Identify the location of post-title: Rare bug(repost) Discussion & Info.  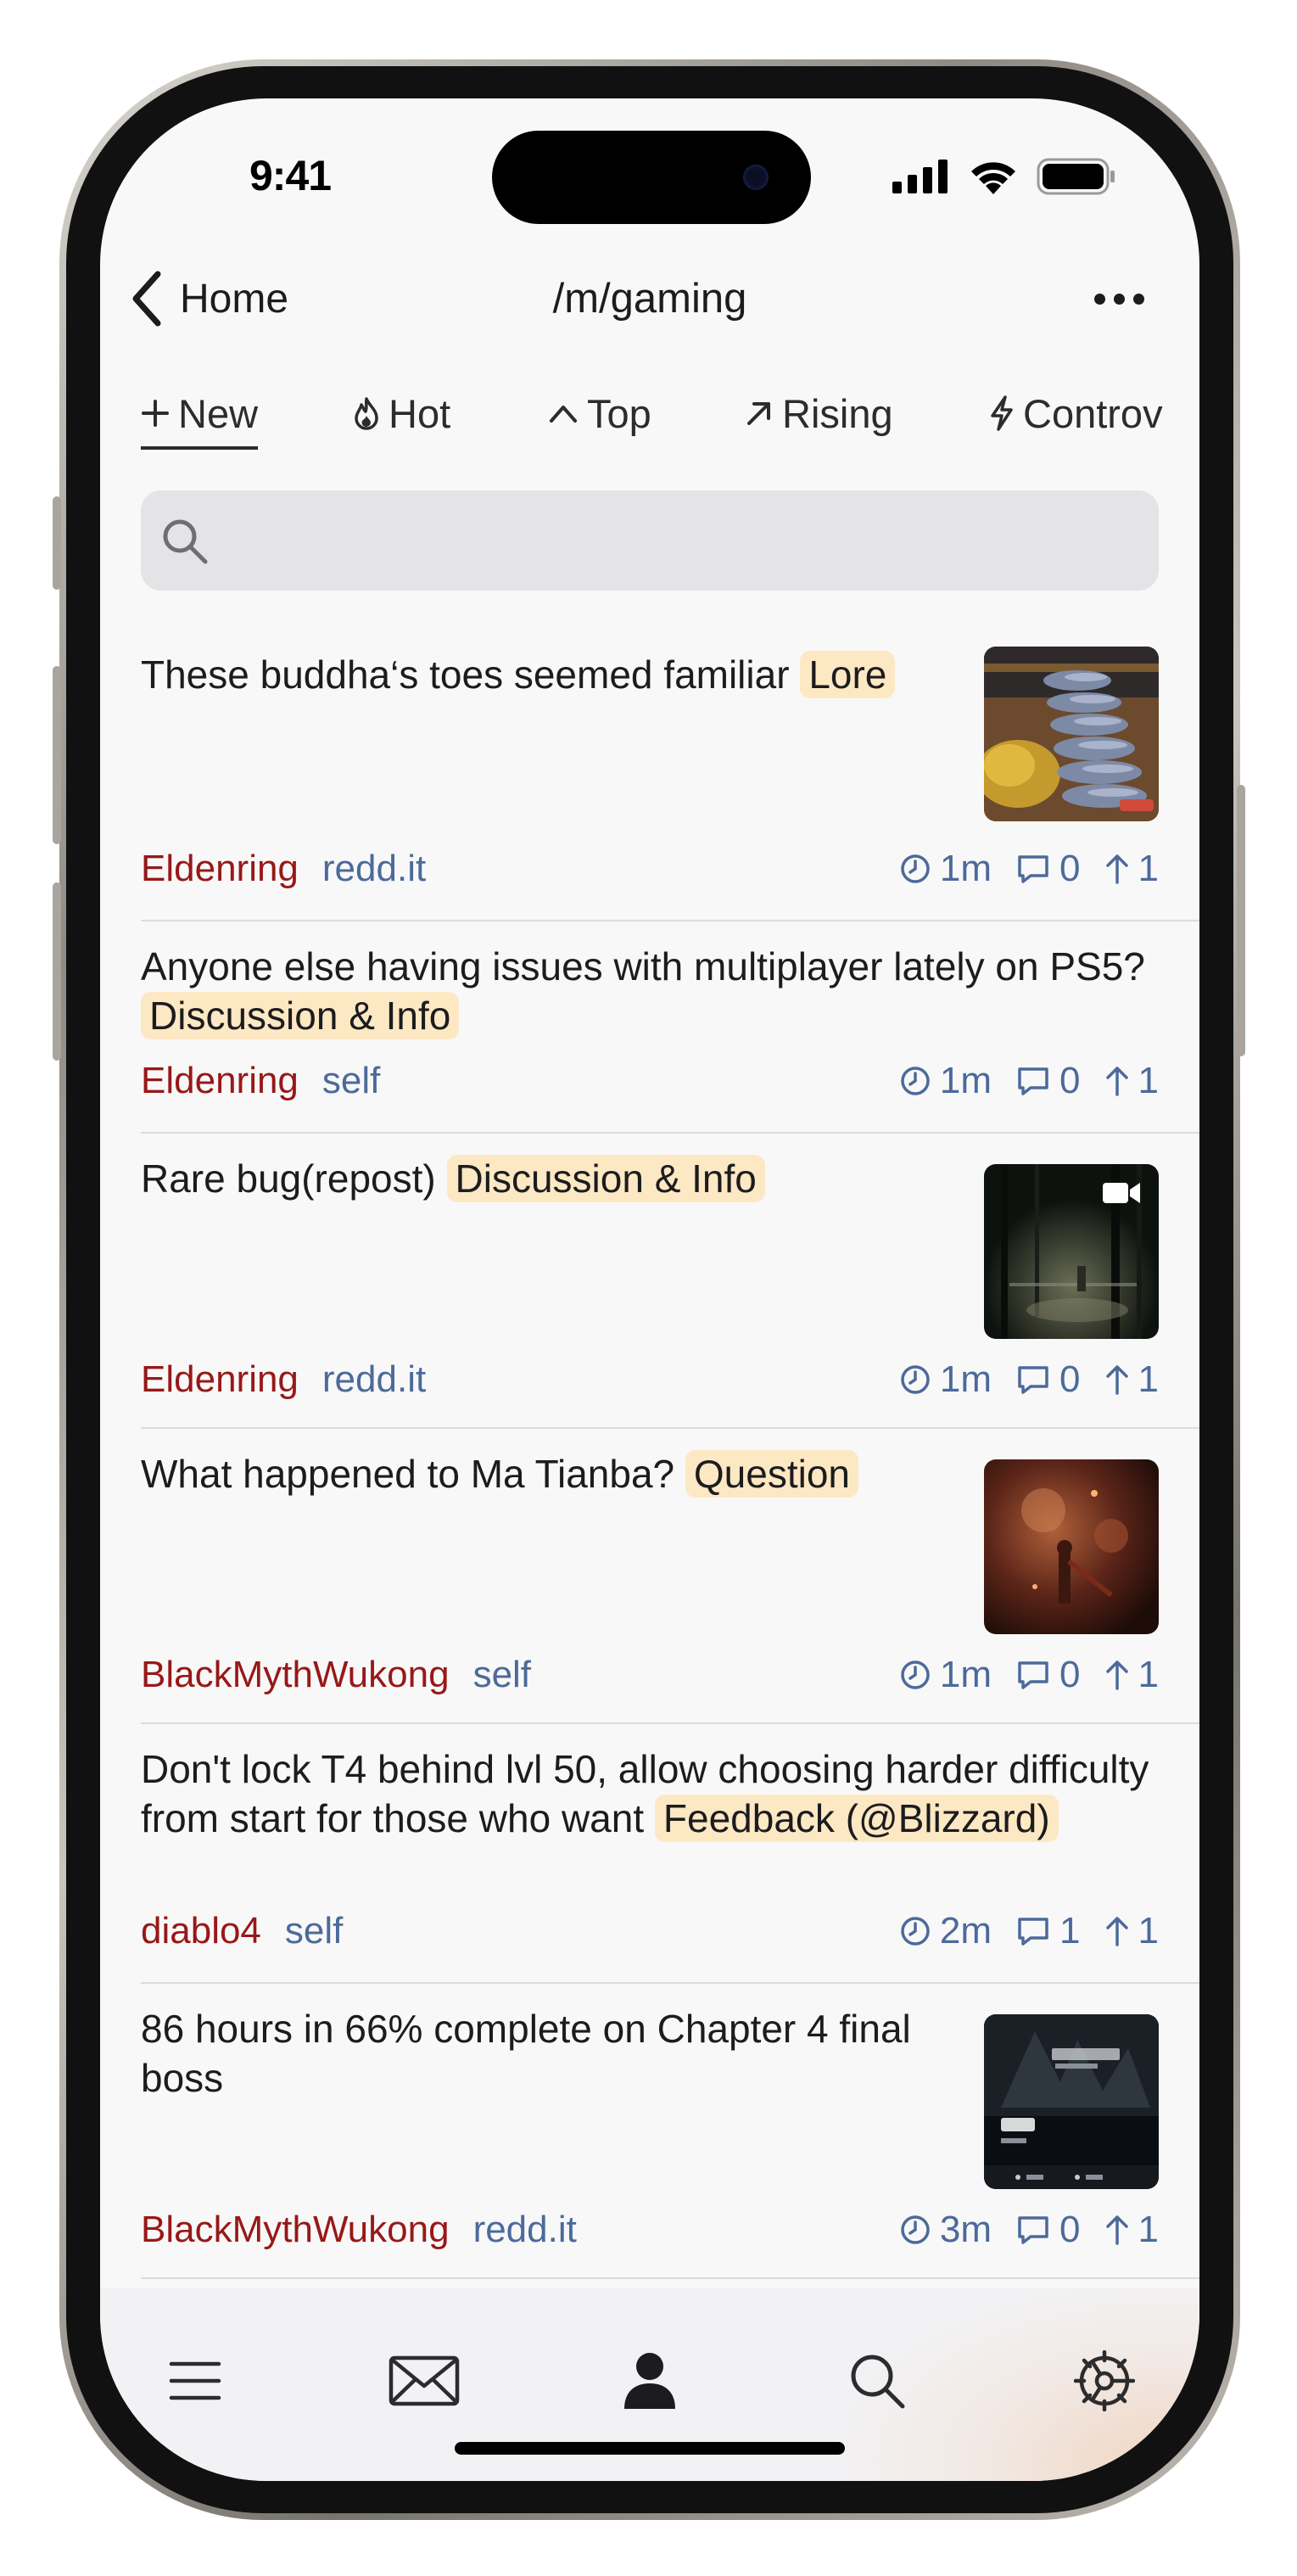
(548, 1179).